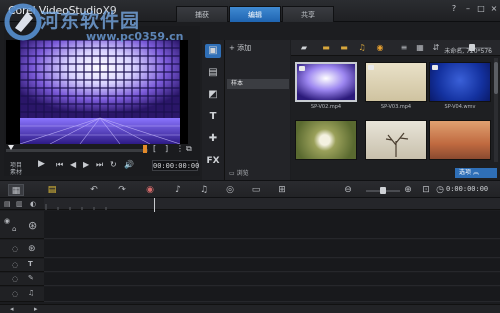 This screenshot has height=313, width=500. Describe the element at coordinates (52, 190) in the screenshot. I see `timeline-view-icon: ▤` at that location.